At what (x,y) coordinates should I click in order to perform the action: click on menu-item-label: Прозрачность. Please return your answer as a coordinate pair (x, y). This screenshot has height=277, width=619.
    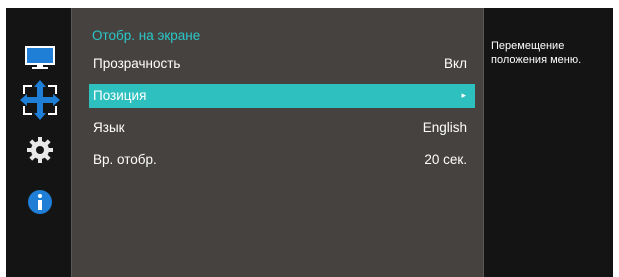
    Looking at the image, I should click on (137, 63).